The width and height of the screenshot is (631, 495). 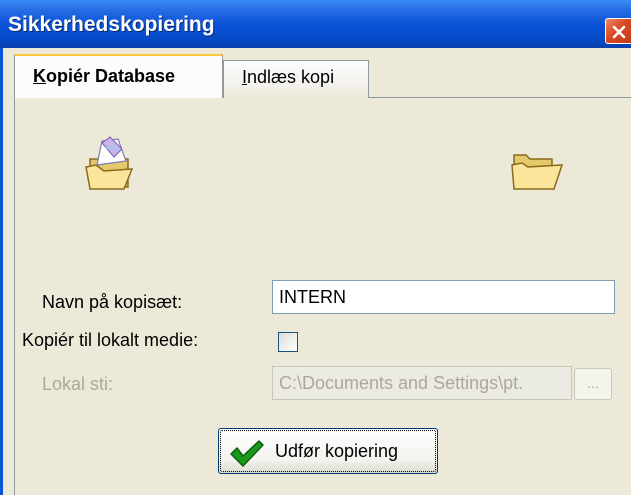 What do you see at coordinates (247, 453) in the screenshot?
I see `checkmark-icon` at bounding box center [247, 453].